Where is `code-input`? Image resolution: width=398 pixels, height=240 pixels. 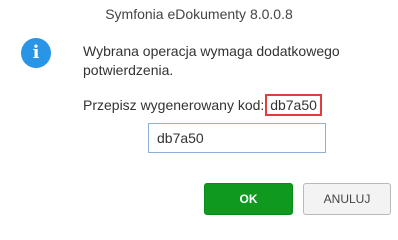
code-input is located at coordinates (237, 138).